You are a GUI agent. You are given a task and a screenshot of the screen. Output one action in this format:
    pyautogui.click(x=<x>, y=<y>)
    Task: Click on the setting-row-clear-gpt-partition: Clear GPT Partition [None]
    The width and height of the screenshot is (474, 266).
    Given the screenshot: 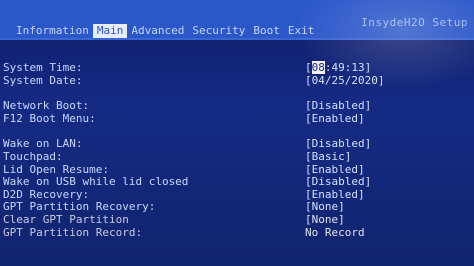 What is the action you would take?
    pyautogui.click(x=237, y=219)
    